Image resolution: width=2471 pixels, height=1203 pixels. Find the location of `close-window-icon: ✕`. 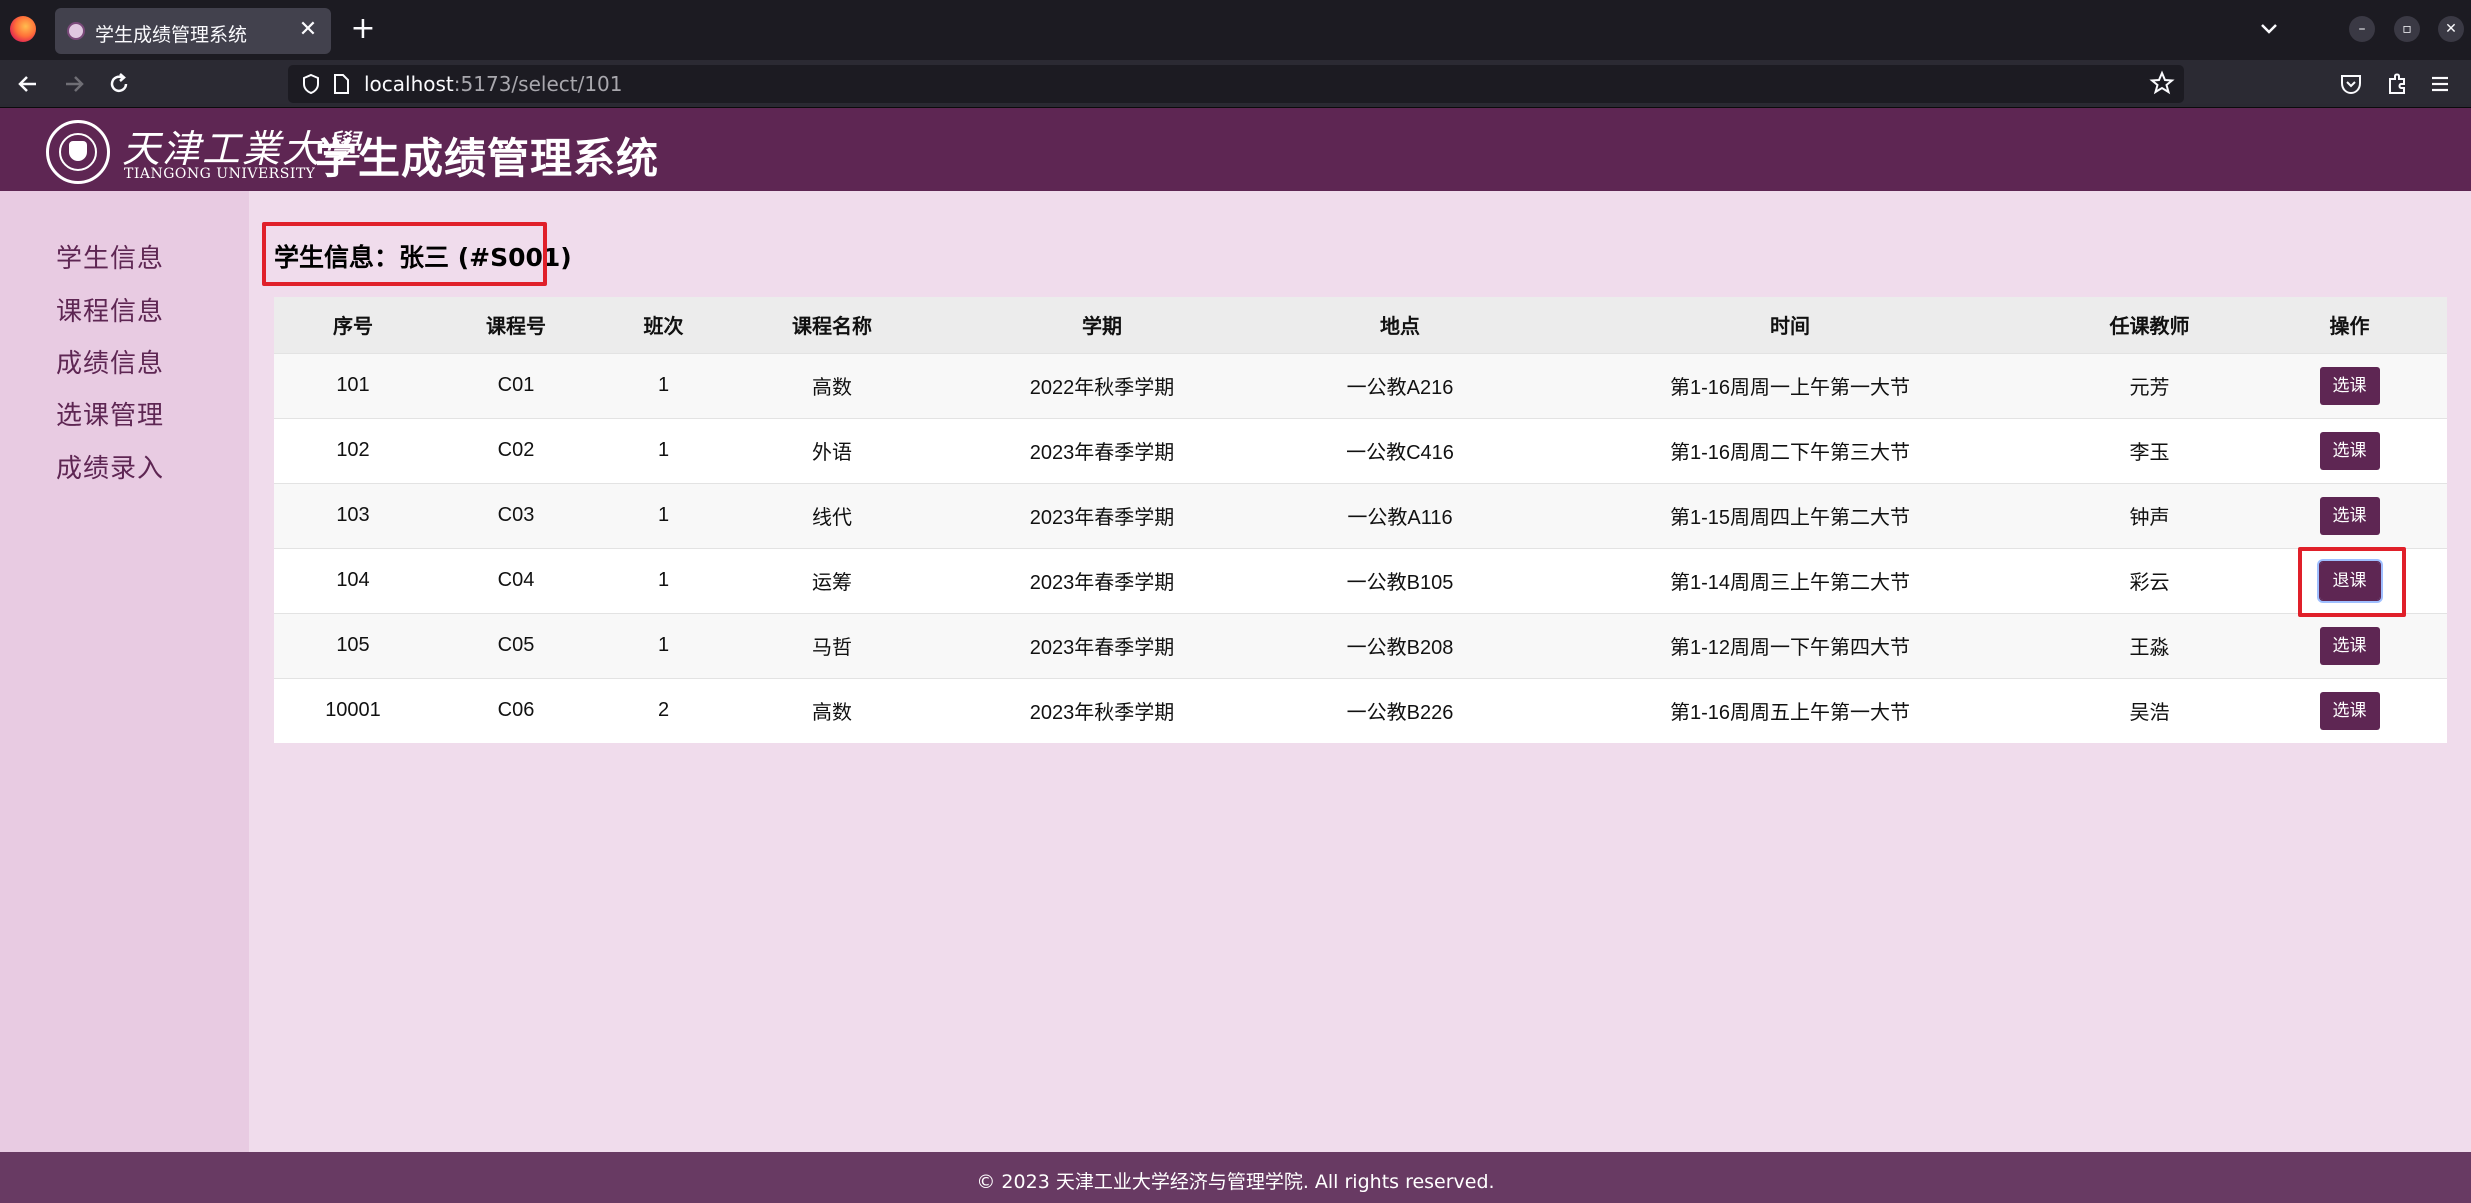

close-window-icon: ✕ is located at coordinates (2451, 29).